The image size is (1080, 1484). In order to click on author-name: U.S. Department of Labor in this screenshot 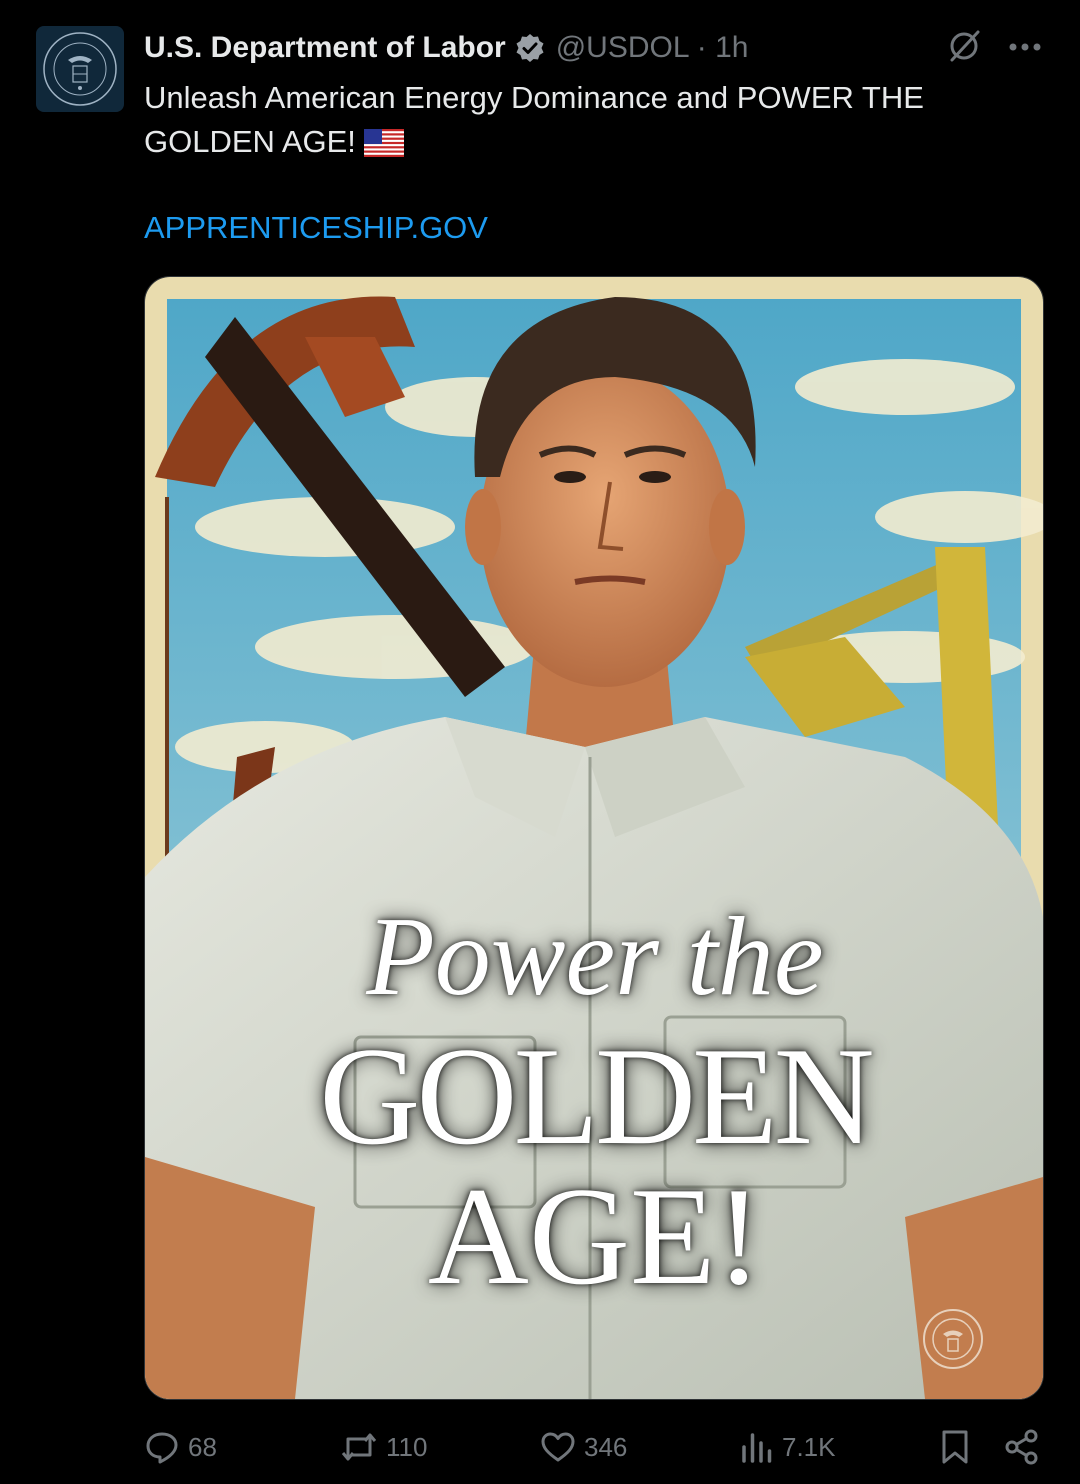, I will do `click(325, 48)`.